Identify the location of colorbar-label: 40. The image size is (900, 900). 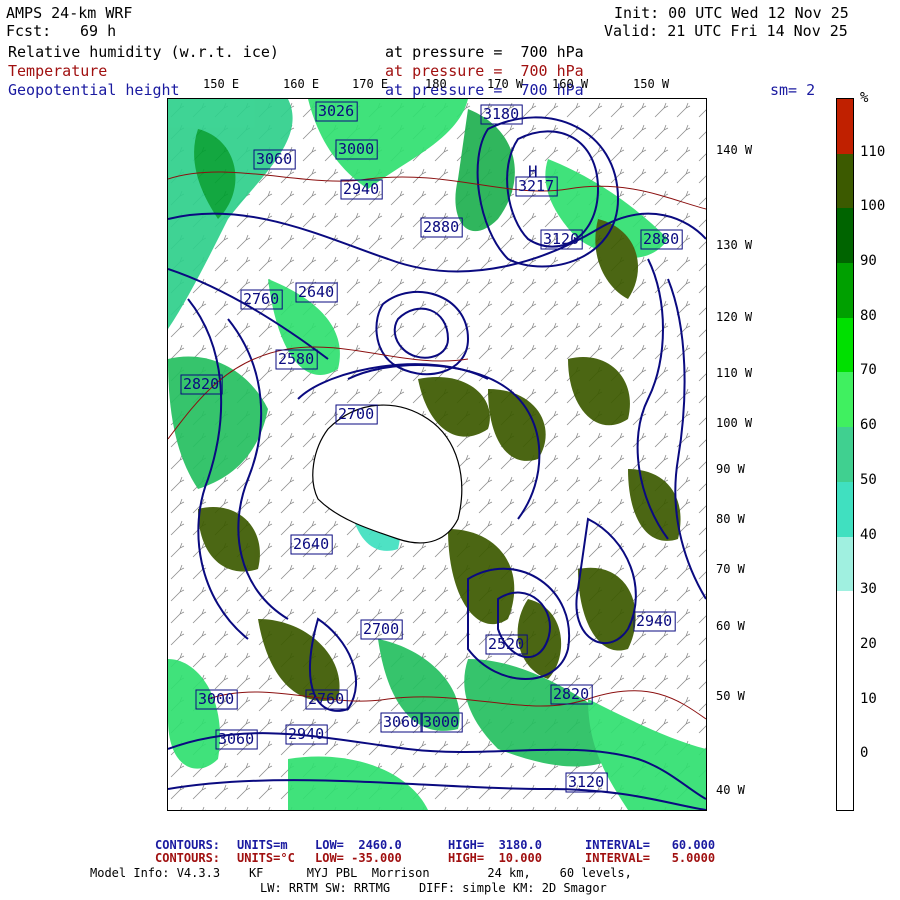
(868, 534).